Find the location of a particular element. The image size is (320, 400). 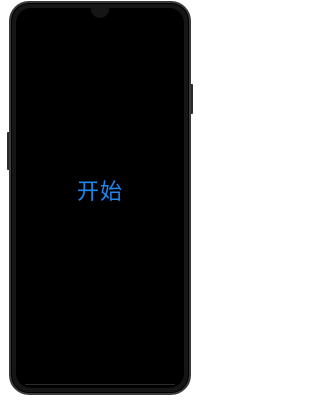

camera-notch is located at coordinates (100, 13).